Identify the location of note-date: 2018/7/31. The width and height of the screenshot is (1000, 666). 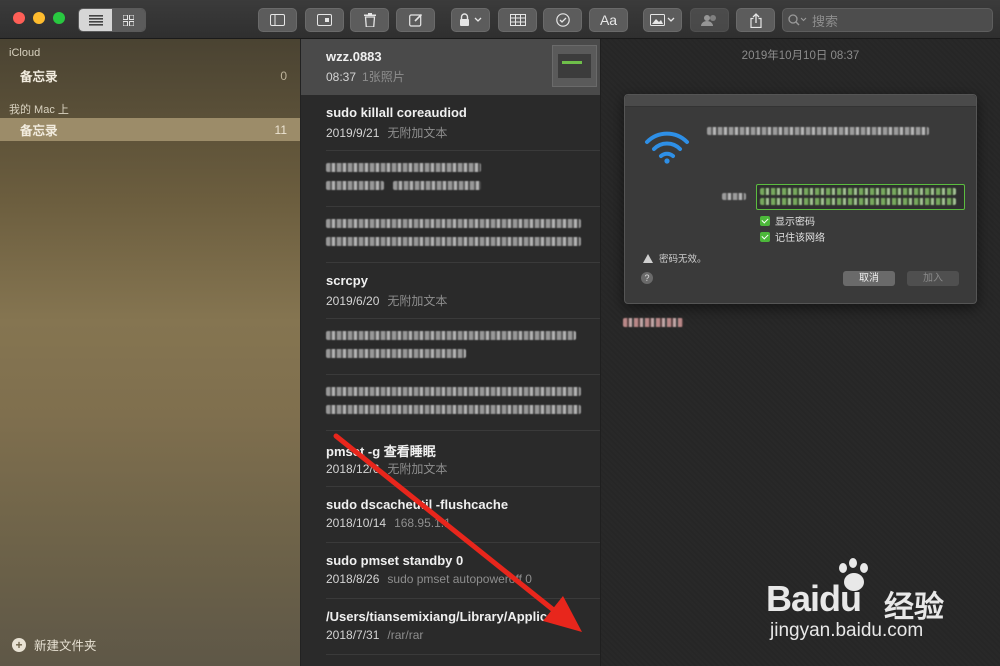
(353, 635).